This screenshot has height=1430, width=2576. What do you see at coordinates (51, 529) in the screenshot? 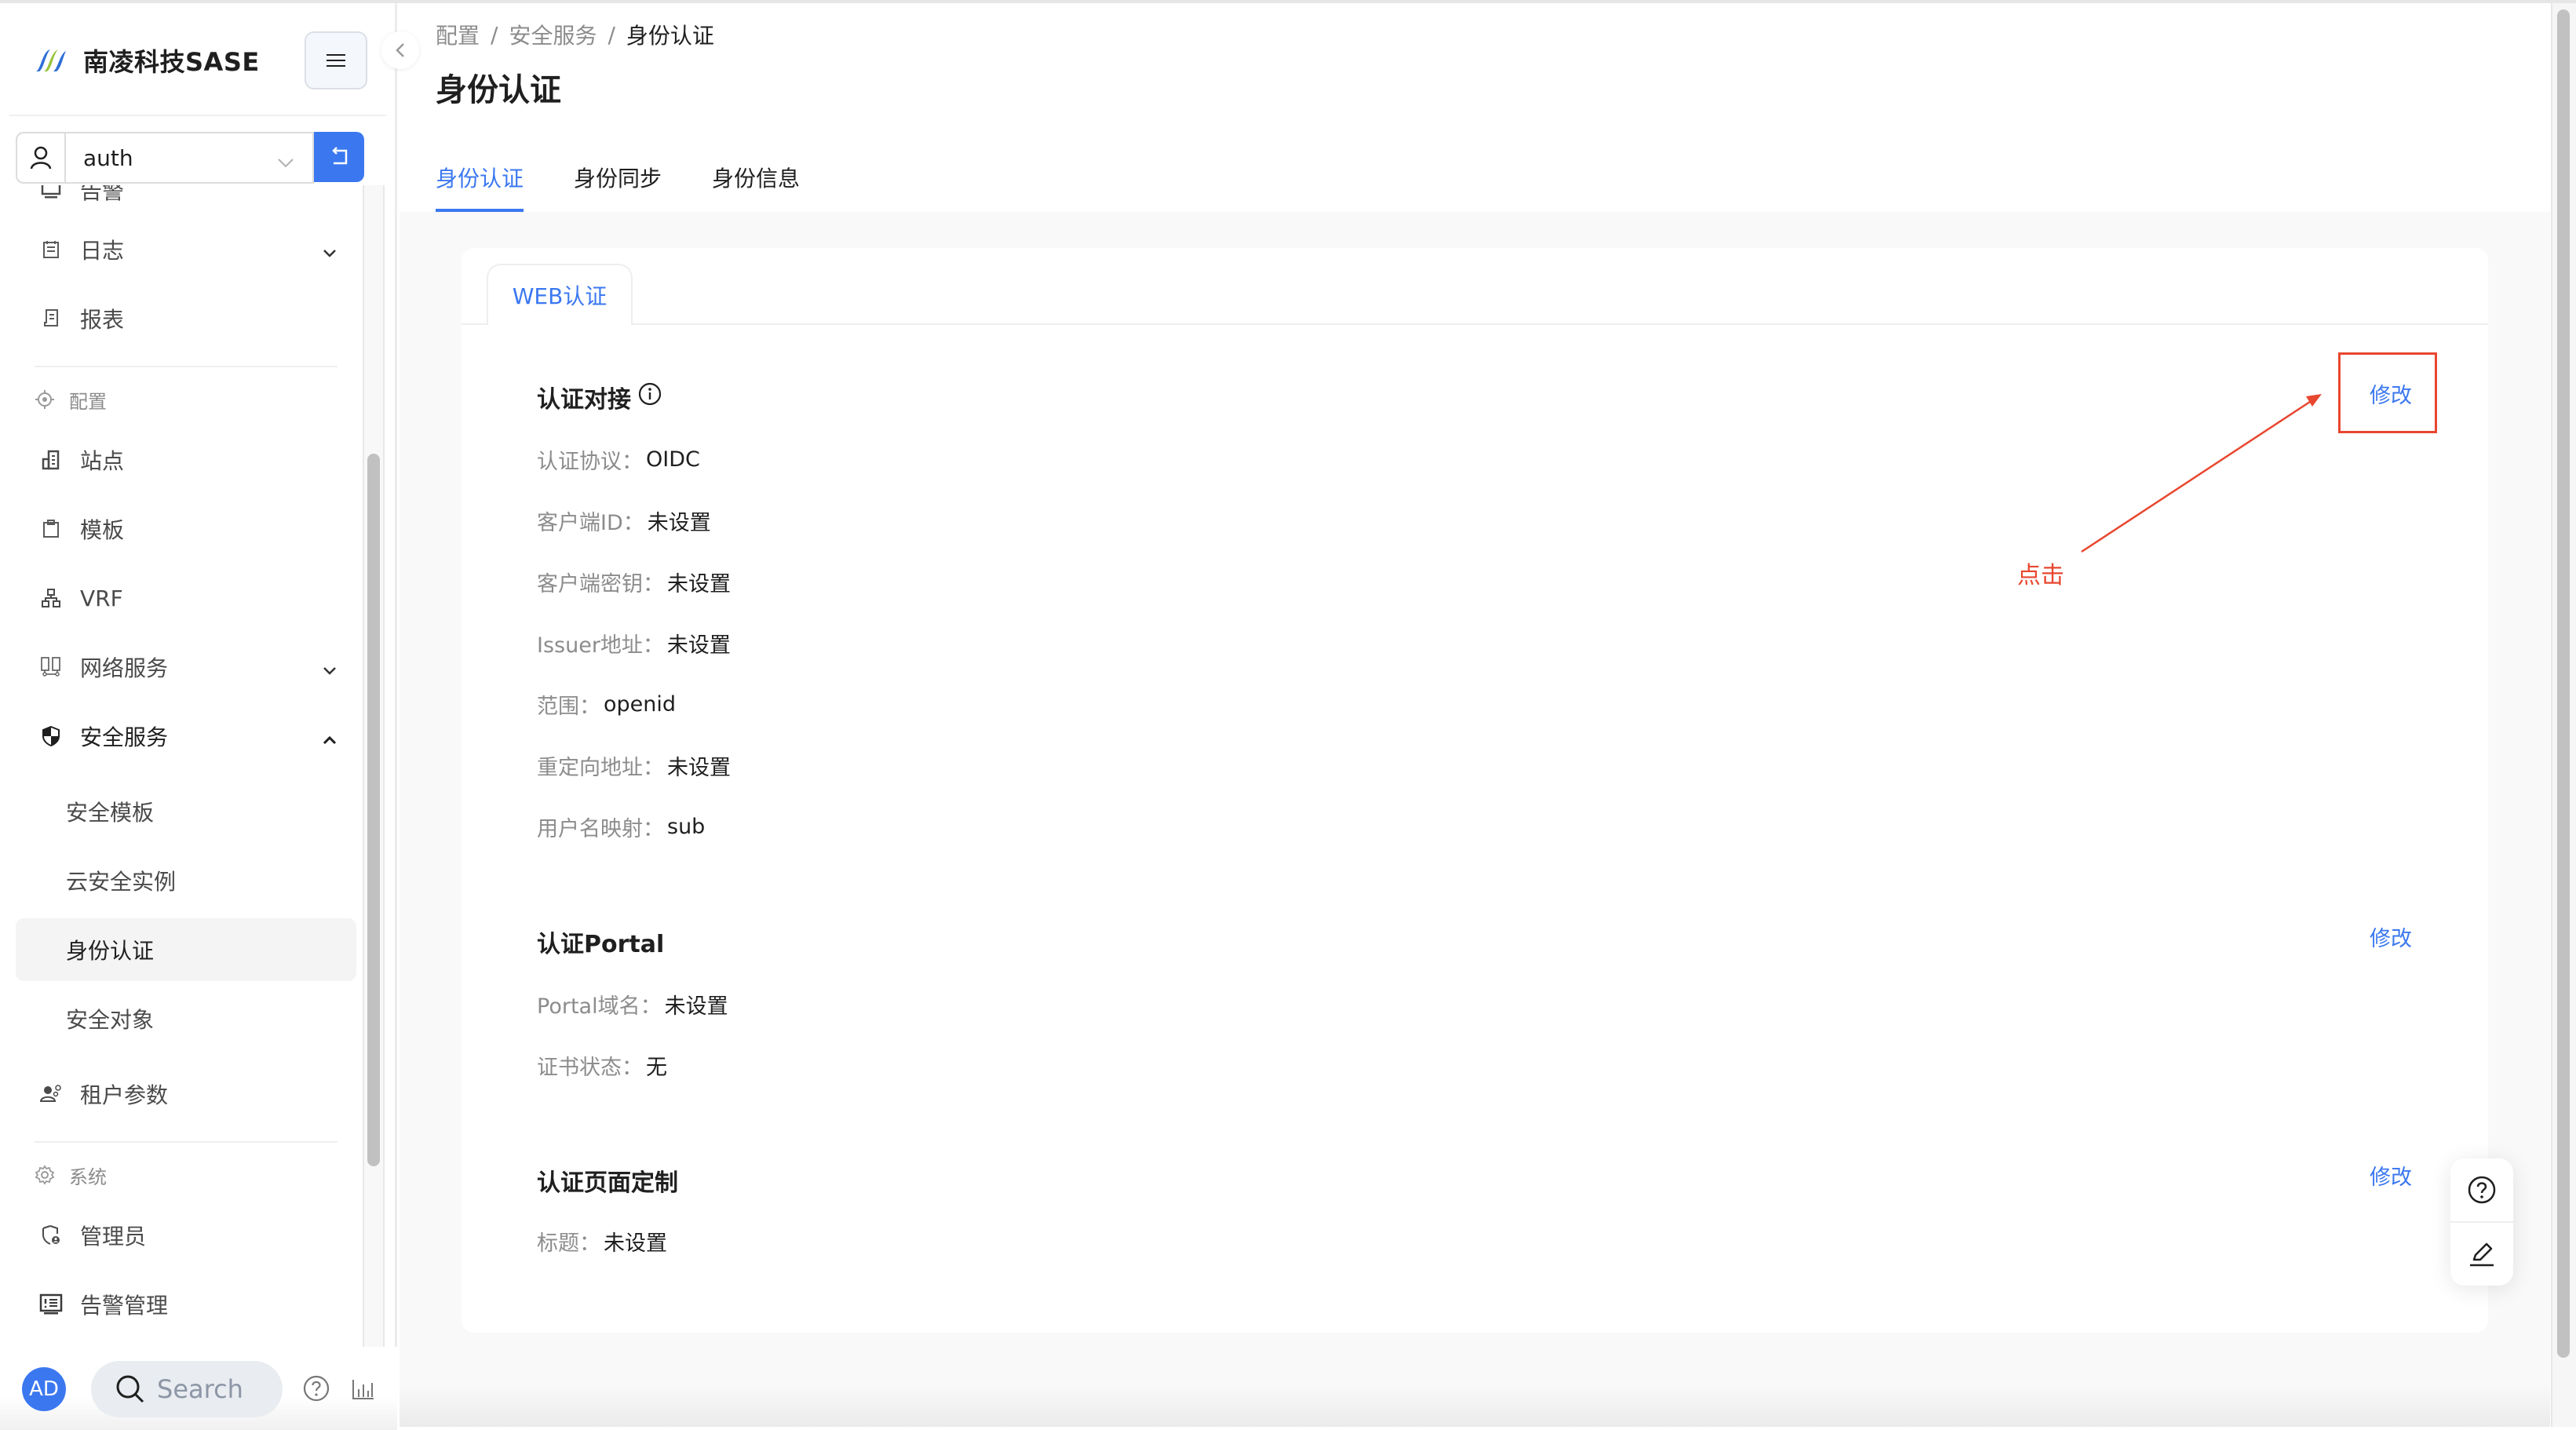
I see `clipboard-icon` at bounding box center [51, 529].